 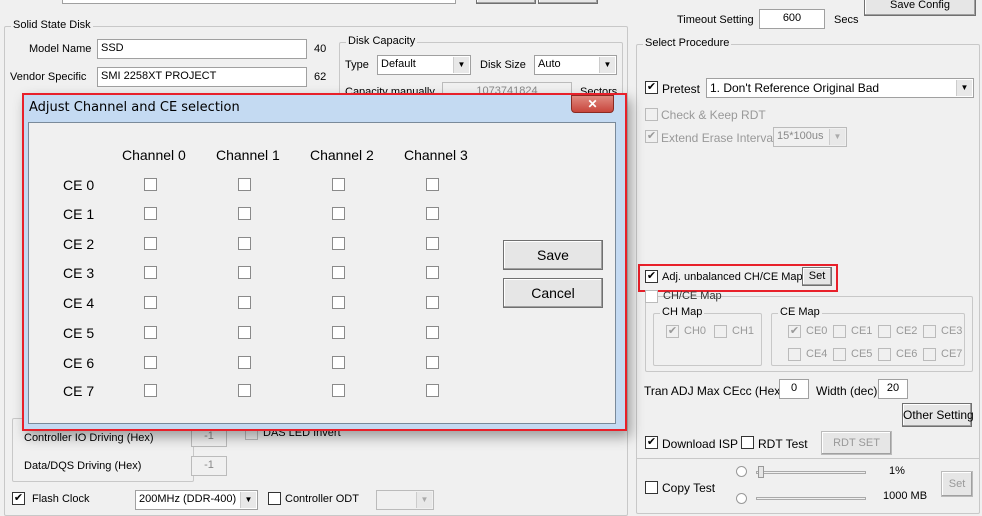 What do you see at coordinates (651, 276) in the screenshot?
I see `adj-unbalanced-checkbox: ✔` at bounding box center [651, 276].